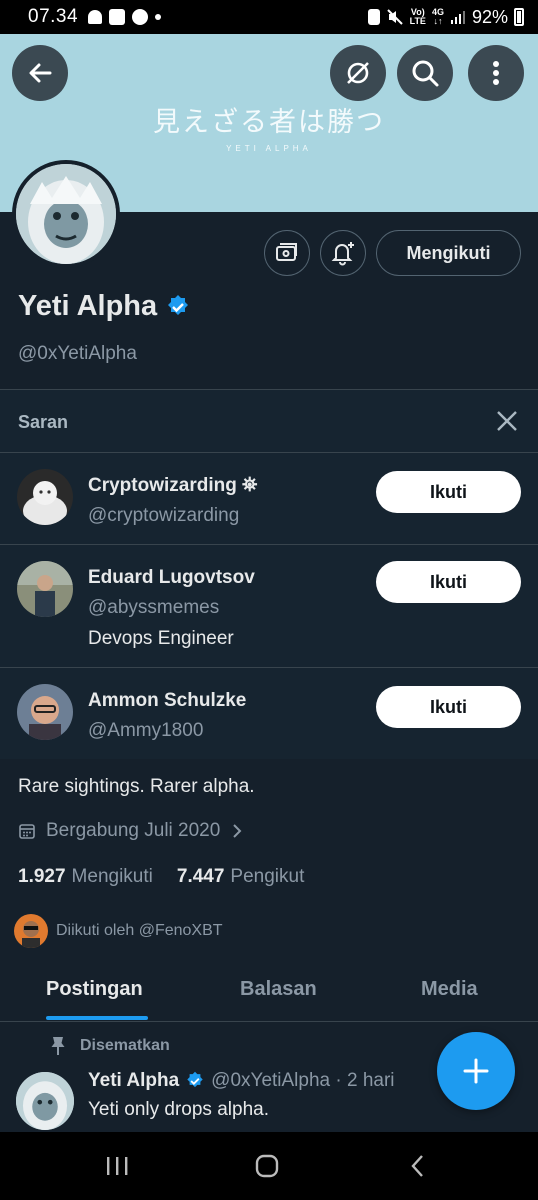  What do you see at coordinates (267, 876) in the screenshot?
I see `followers-label: Pengikut` at bounding box center [267, 876].